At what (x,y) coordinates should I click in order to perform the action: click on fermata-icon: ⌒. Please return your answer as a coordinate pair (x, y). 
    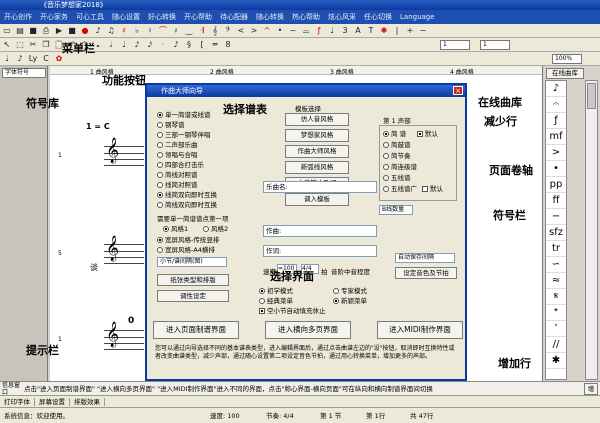
    Looking at the image, I should click on (163, 31).